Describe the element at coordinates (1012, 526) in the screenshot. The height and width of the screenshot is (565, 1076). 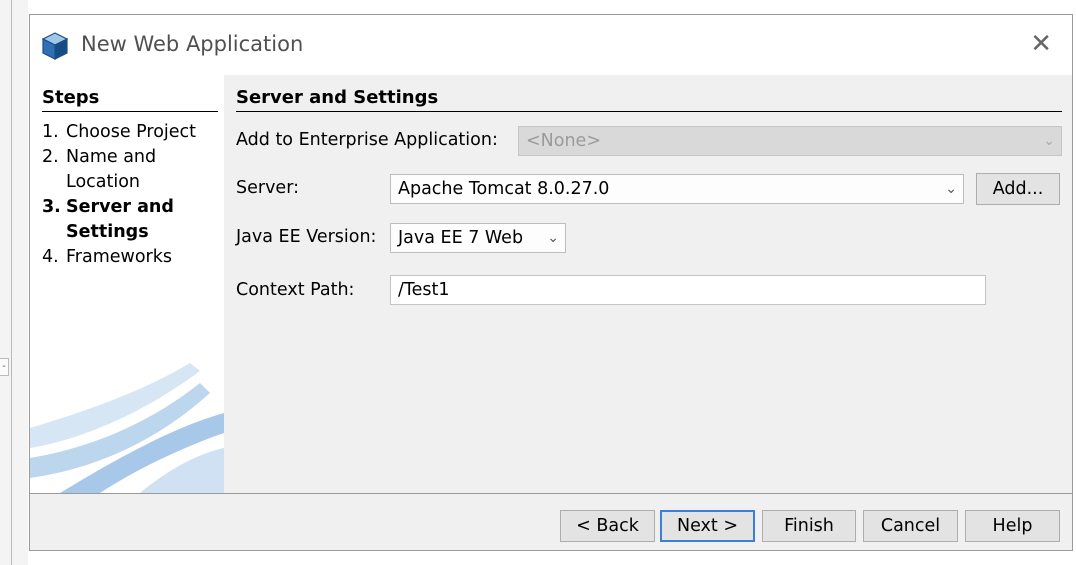
I see `help-button: Help` at that location.